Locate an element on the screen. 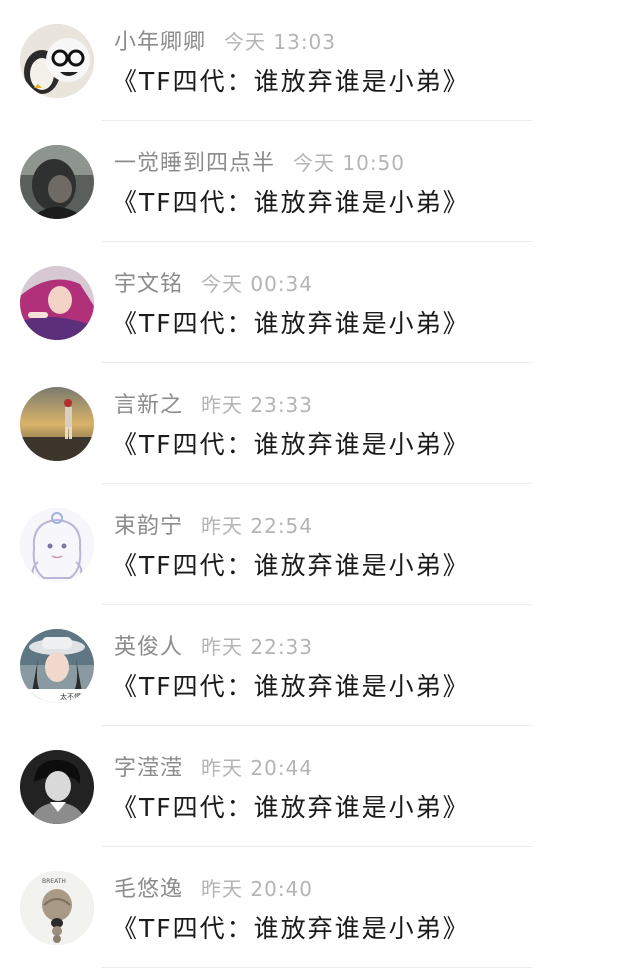  username: 毛悠逸 is located at coordinates (148, 887).